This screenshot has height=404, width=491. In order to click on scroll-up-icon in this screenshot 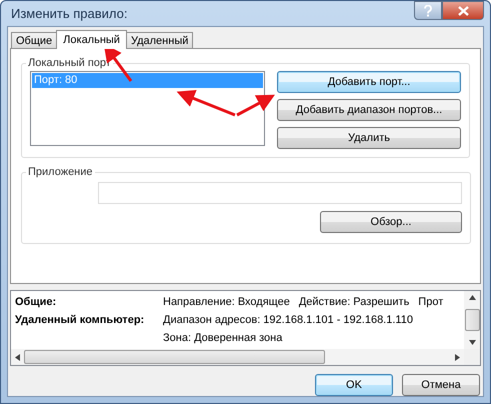, I will do `click(472, 297)`.